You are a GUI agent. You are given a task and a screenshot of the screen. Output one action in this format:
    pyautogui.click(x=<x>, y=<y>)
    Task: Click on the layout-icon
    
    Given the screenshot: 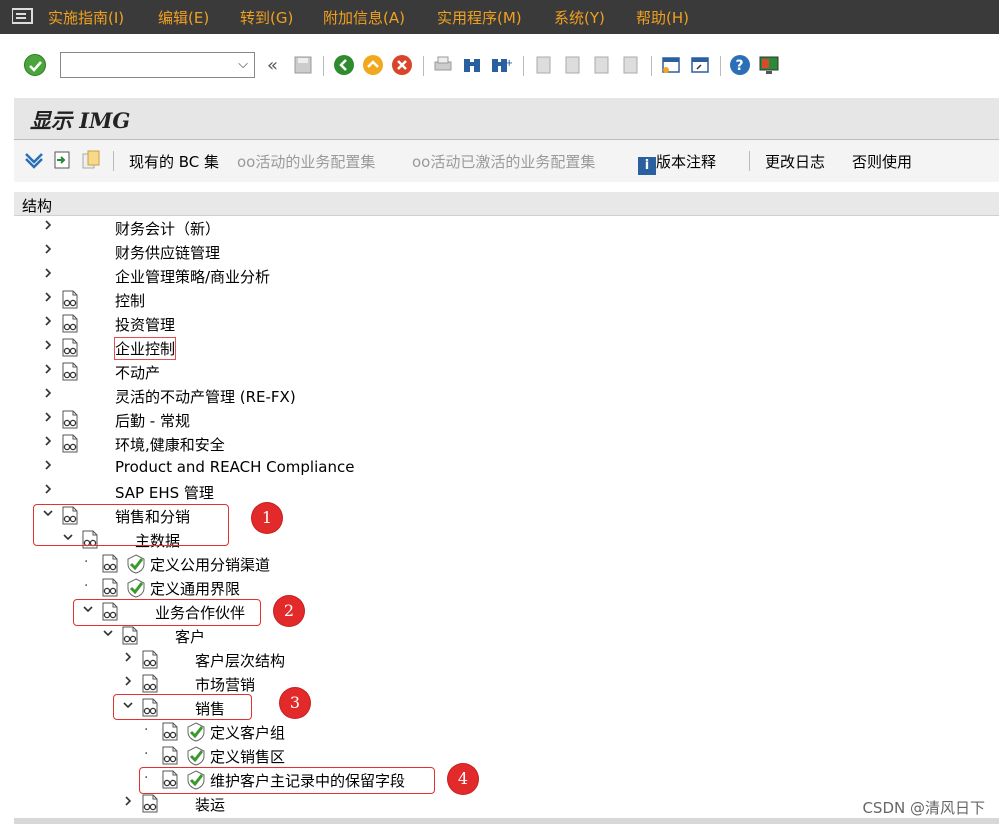 What is the action you would take?
    pyautogui.click(x=769, y=65)
    